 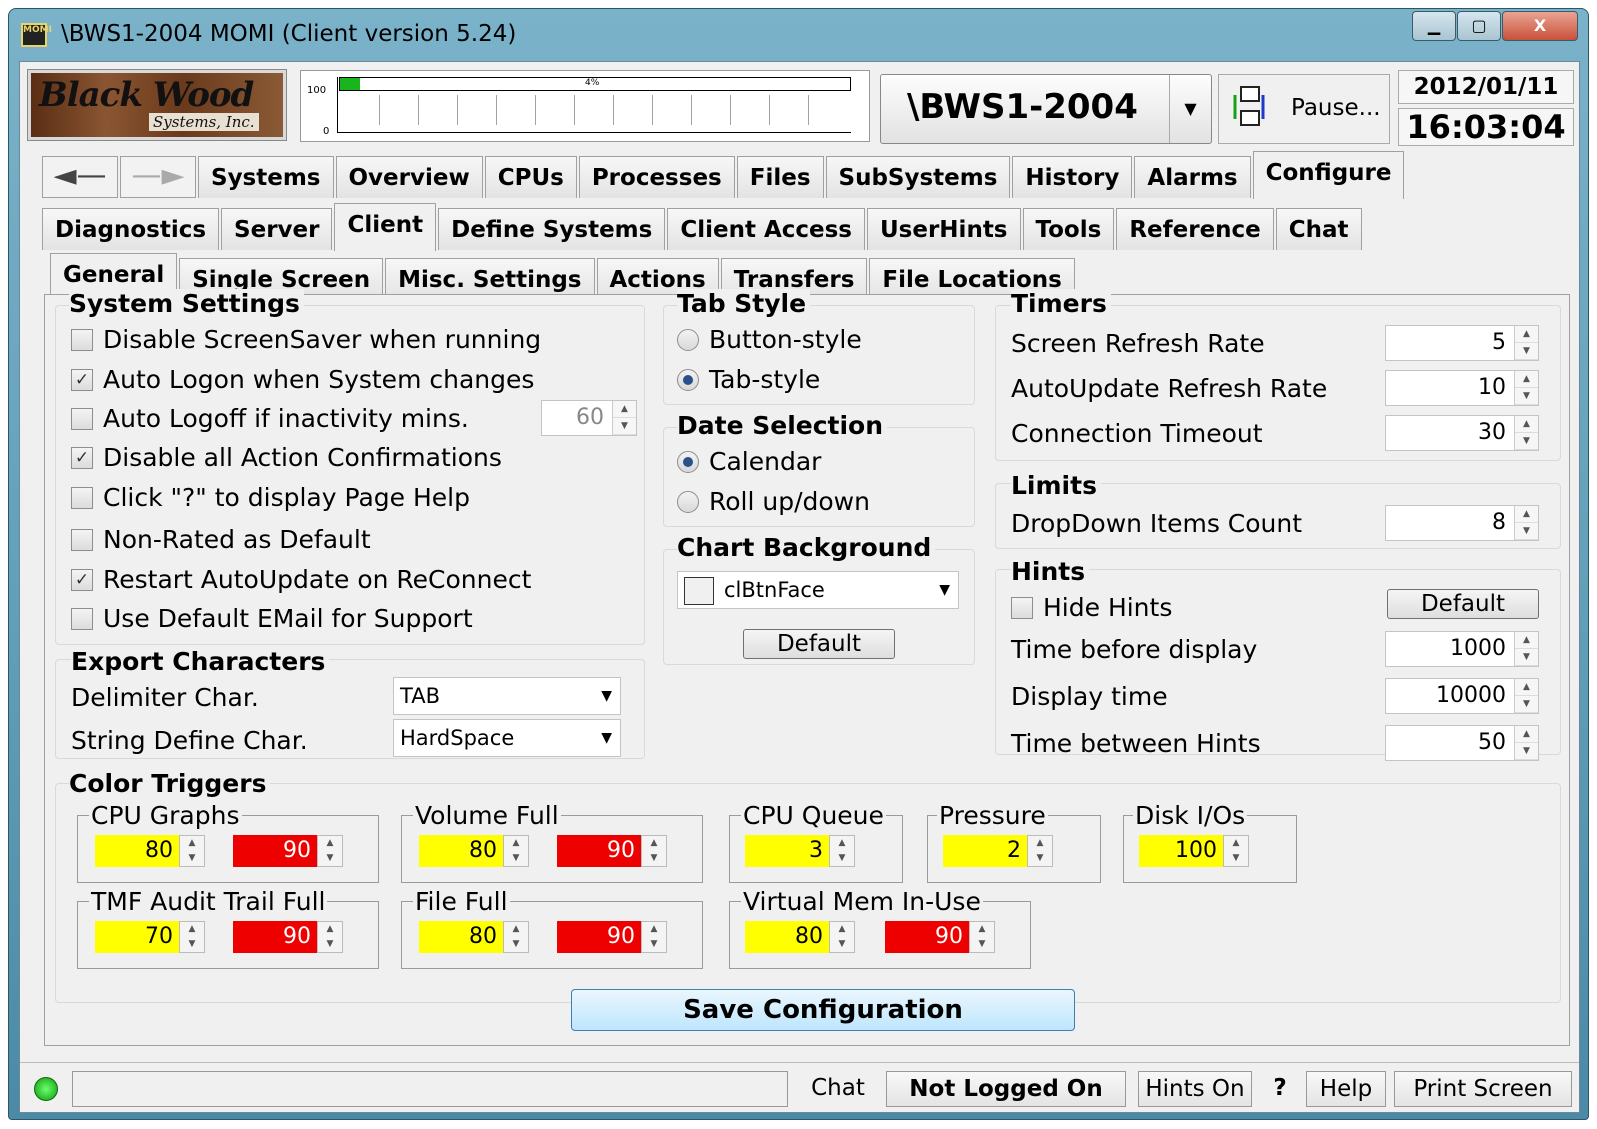 What do you see at coordinates (530, 177) in the screenshot?
I see `tab-cpus: CPUs` at bounding box center [530, 177].